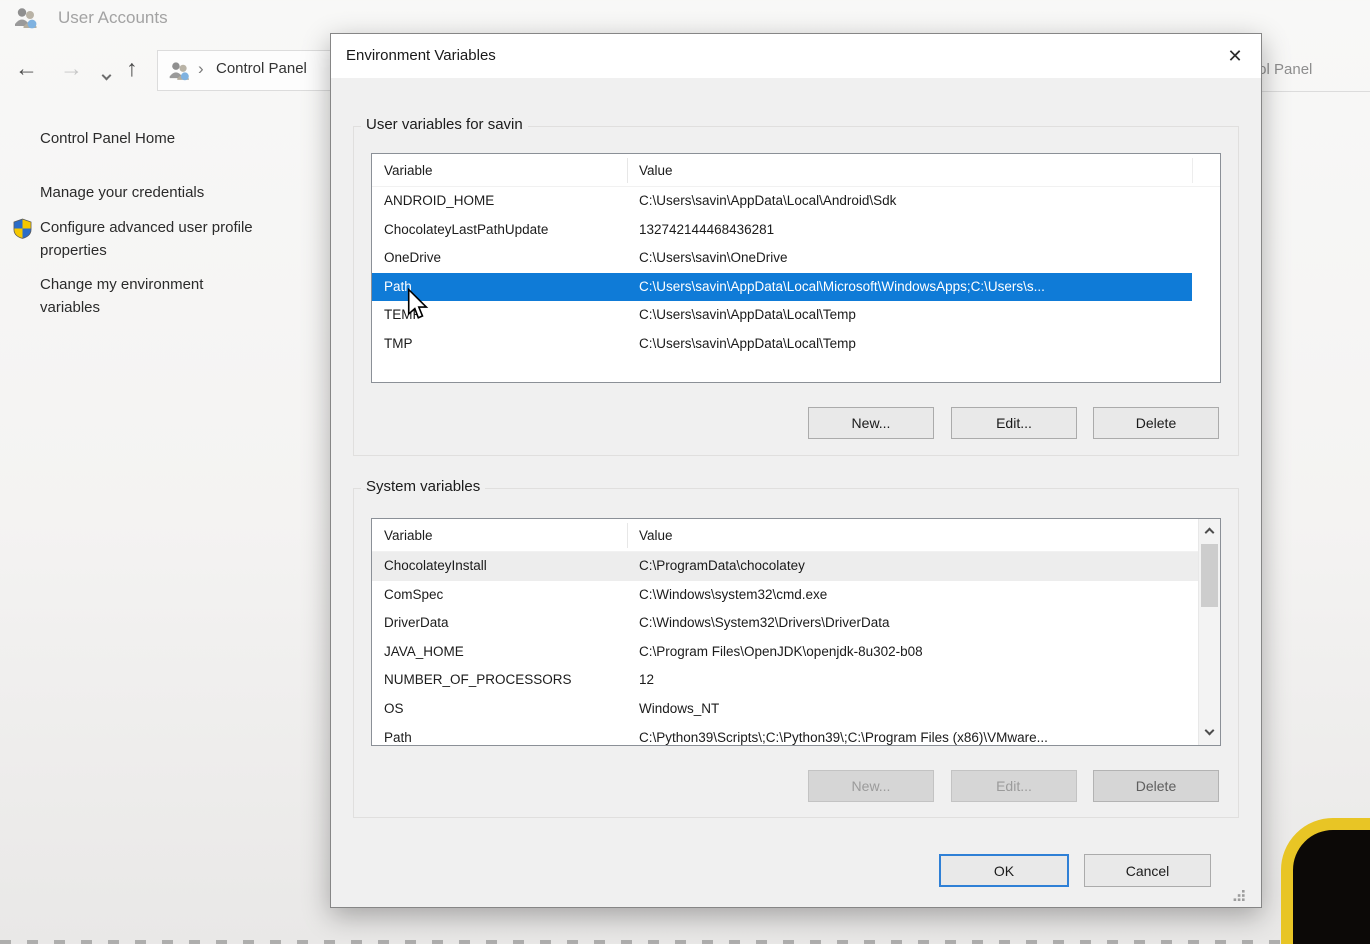 The height and width of the screenshot is (944, 1370). What do you see at coordinates (785, 595) in the screenshot?
I see `table-row: ComSpec C:\Windows\system32\cmd.exe` at bounding box center [785, 595].